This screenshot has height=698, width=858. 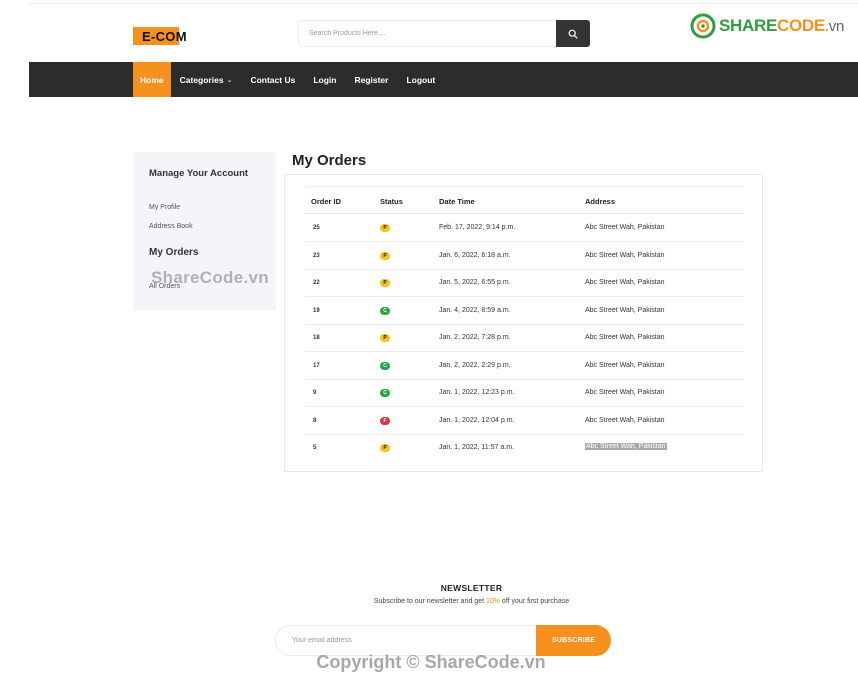 I want to click on order-datetime: Jan. 6, 2022, 6:18 a.m., so click(x=475, y=255).